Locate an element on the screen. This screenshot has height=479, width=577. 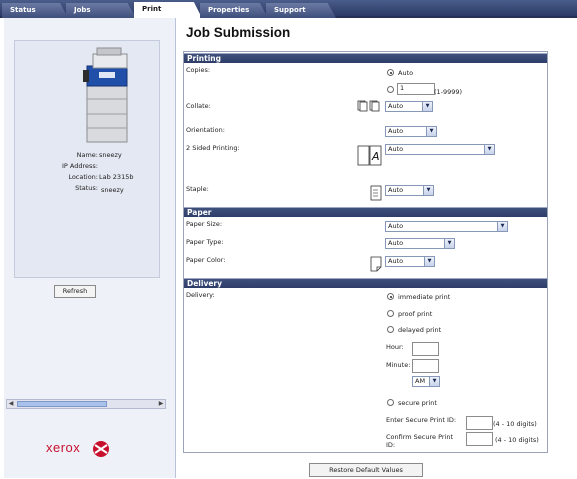
printer-name-value: sneezy is located at coordinates (110, 155).